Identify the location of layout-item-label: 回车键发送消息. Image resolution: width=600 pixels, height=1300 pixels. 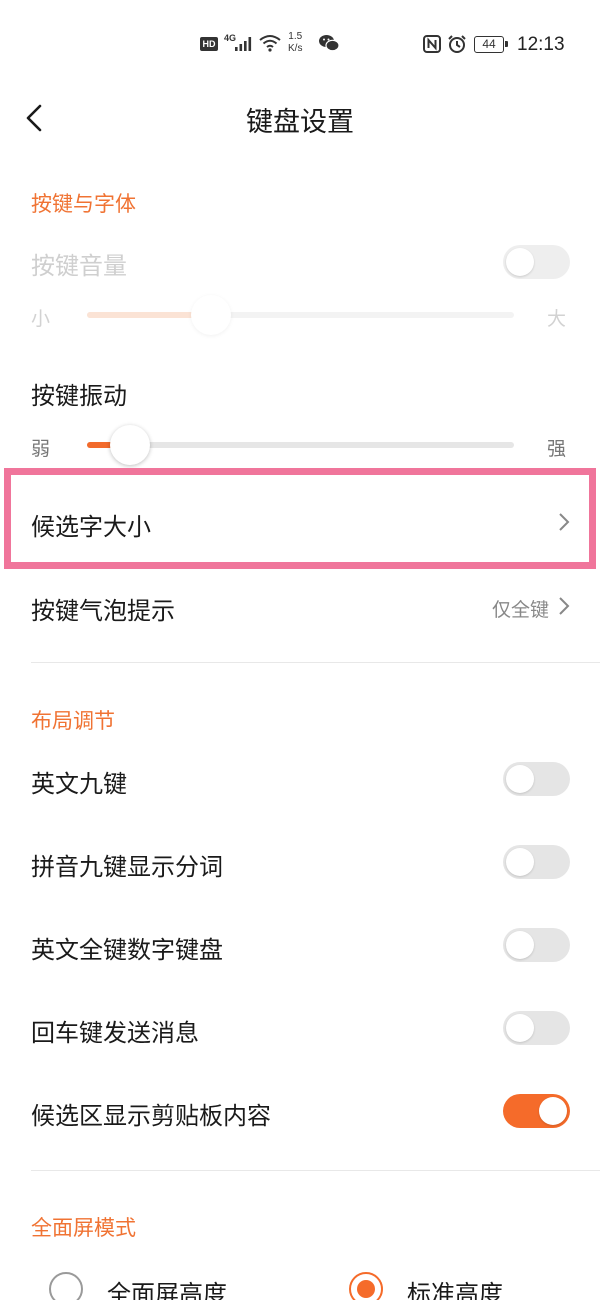
(115, 1033).